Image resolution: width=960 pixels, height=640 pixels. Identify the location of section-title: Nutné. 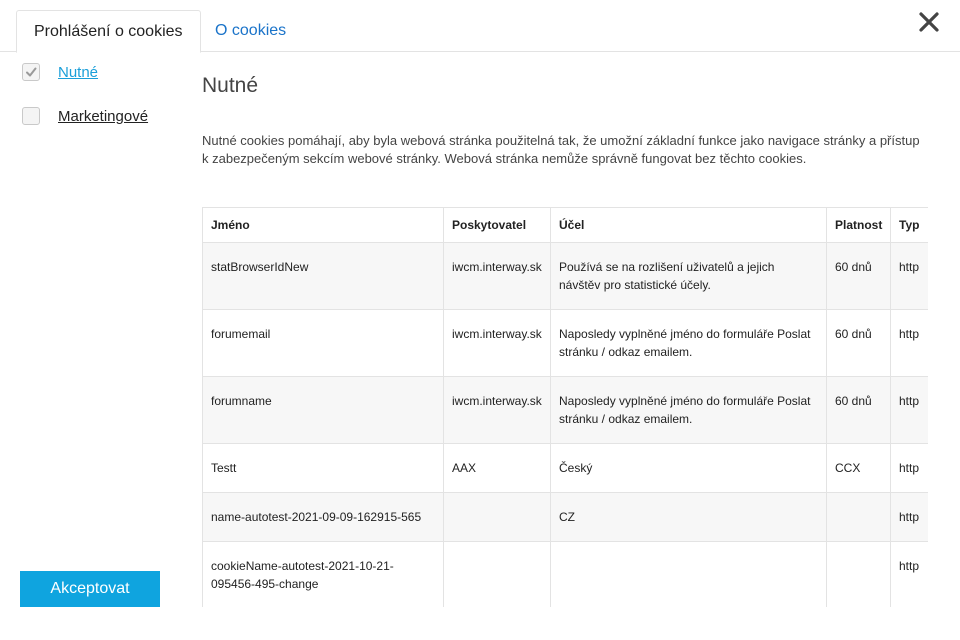
(230, 85).